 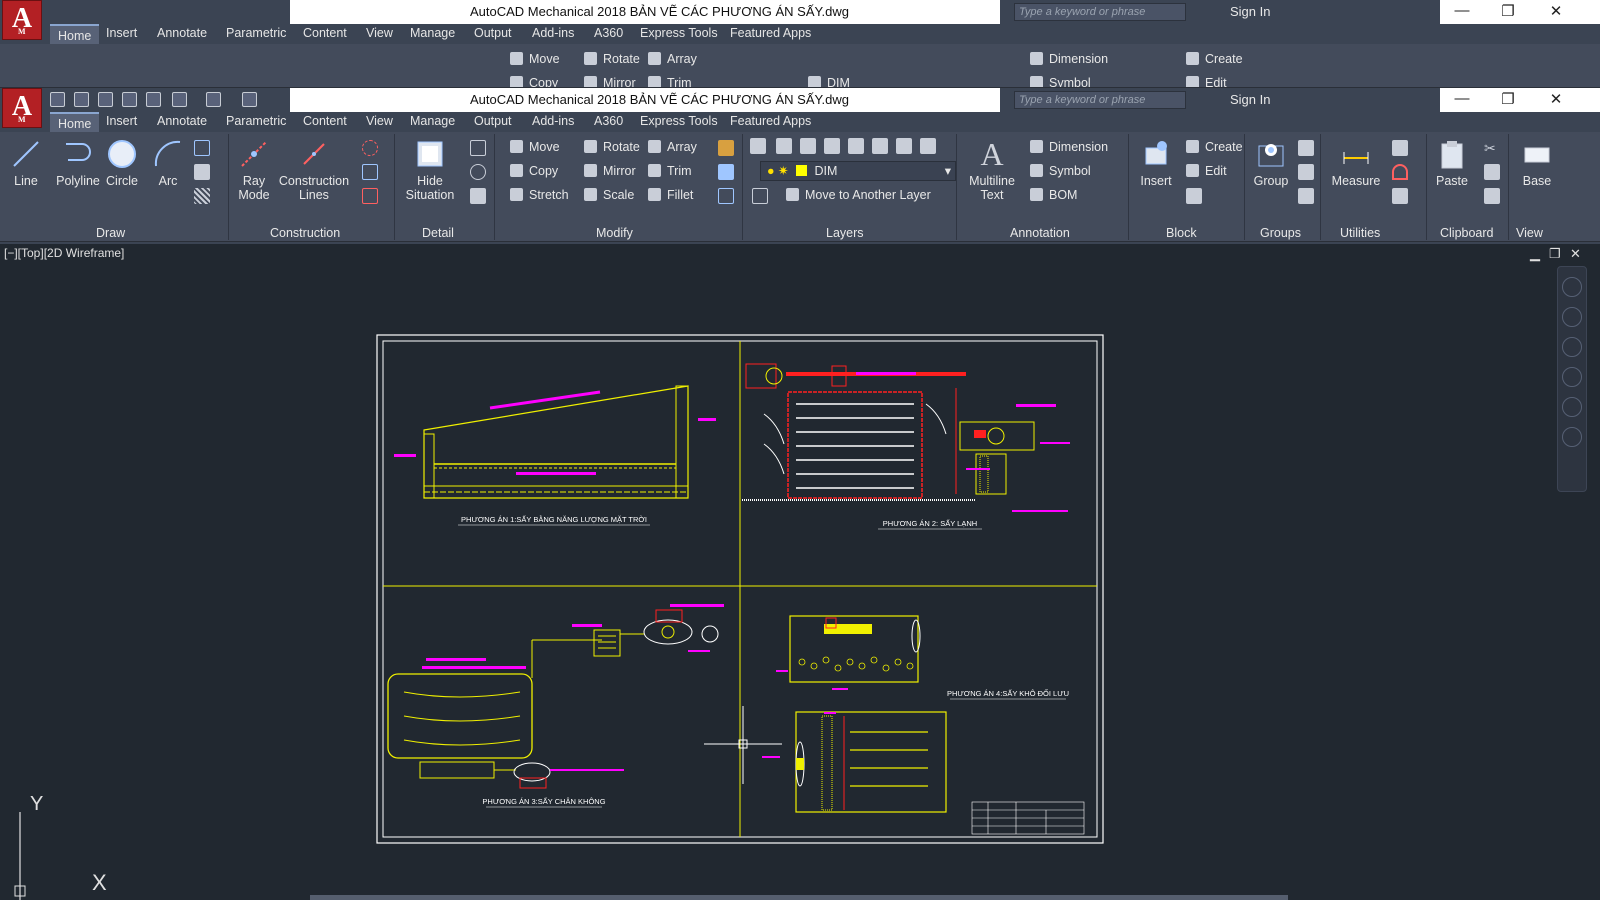 I want to click on detail-panel-label: Detail, so click(x=438, y=233).